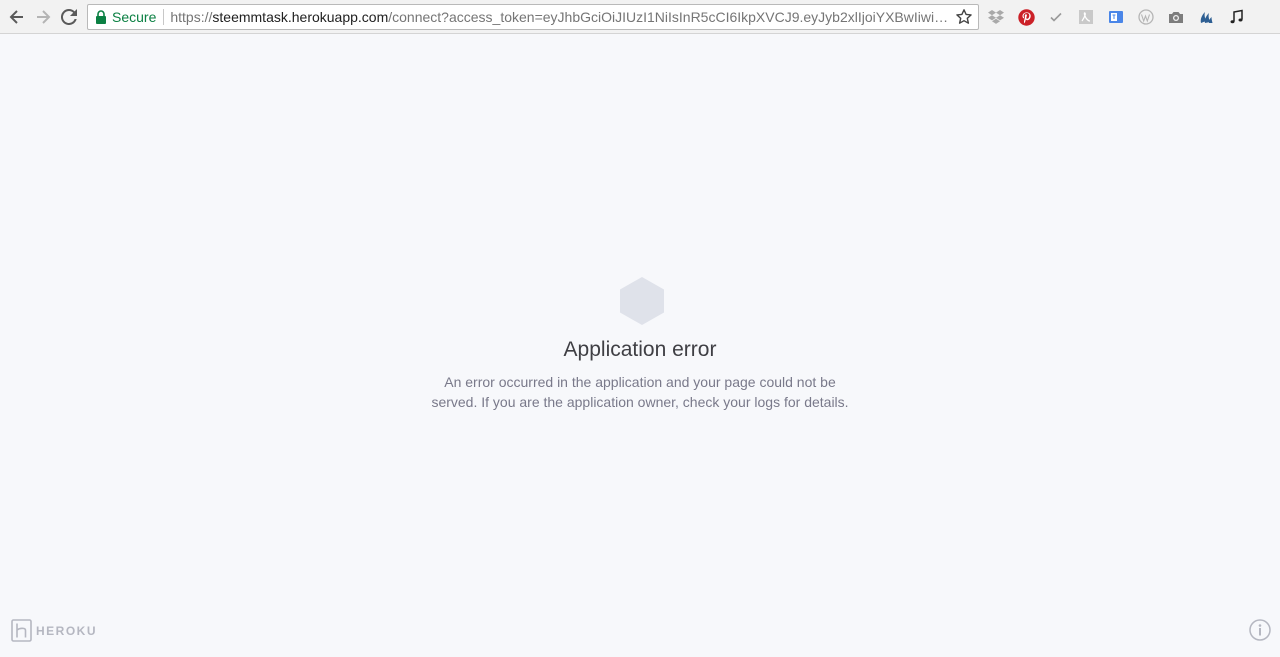  I want to click on error-title: Application error, so click(640, 349).